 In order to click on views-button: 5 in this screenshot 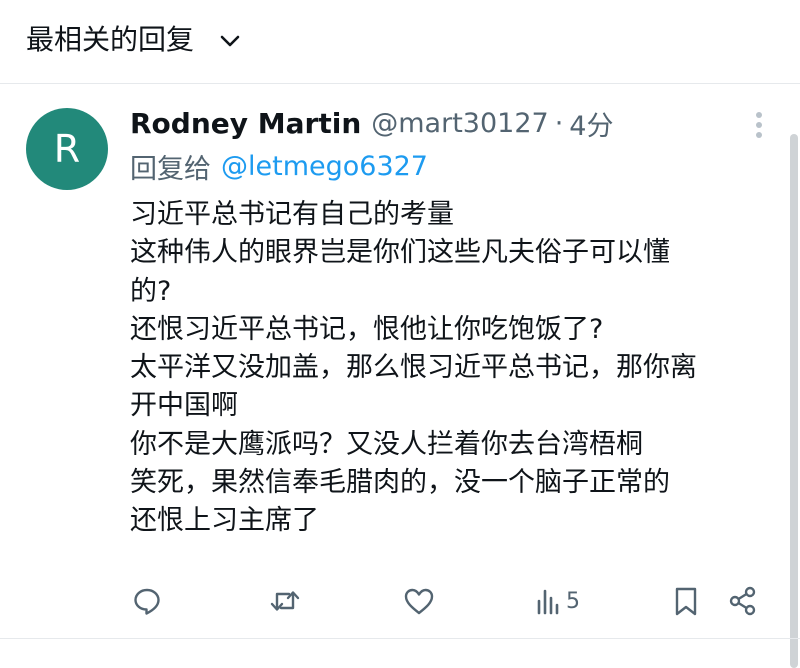, I will do `click(558, 601)`.